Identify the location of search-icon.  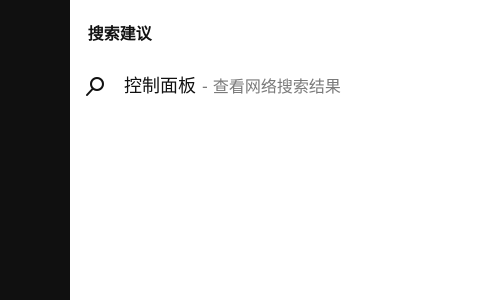
(96, 87).